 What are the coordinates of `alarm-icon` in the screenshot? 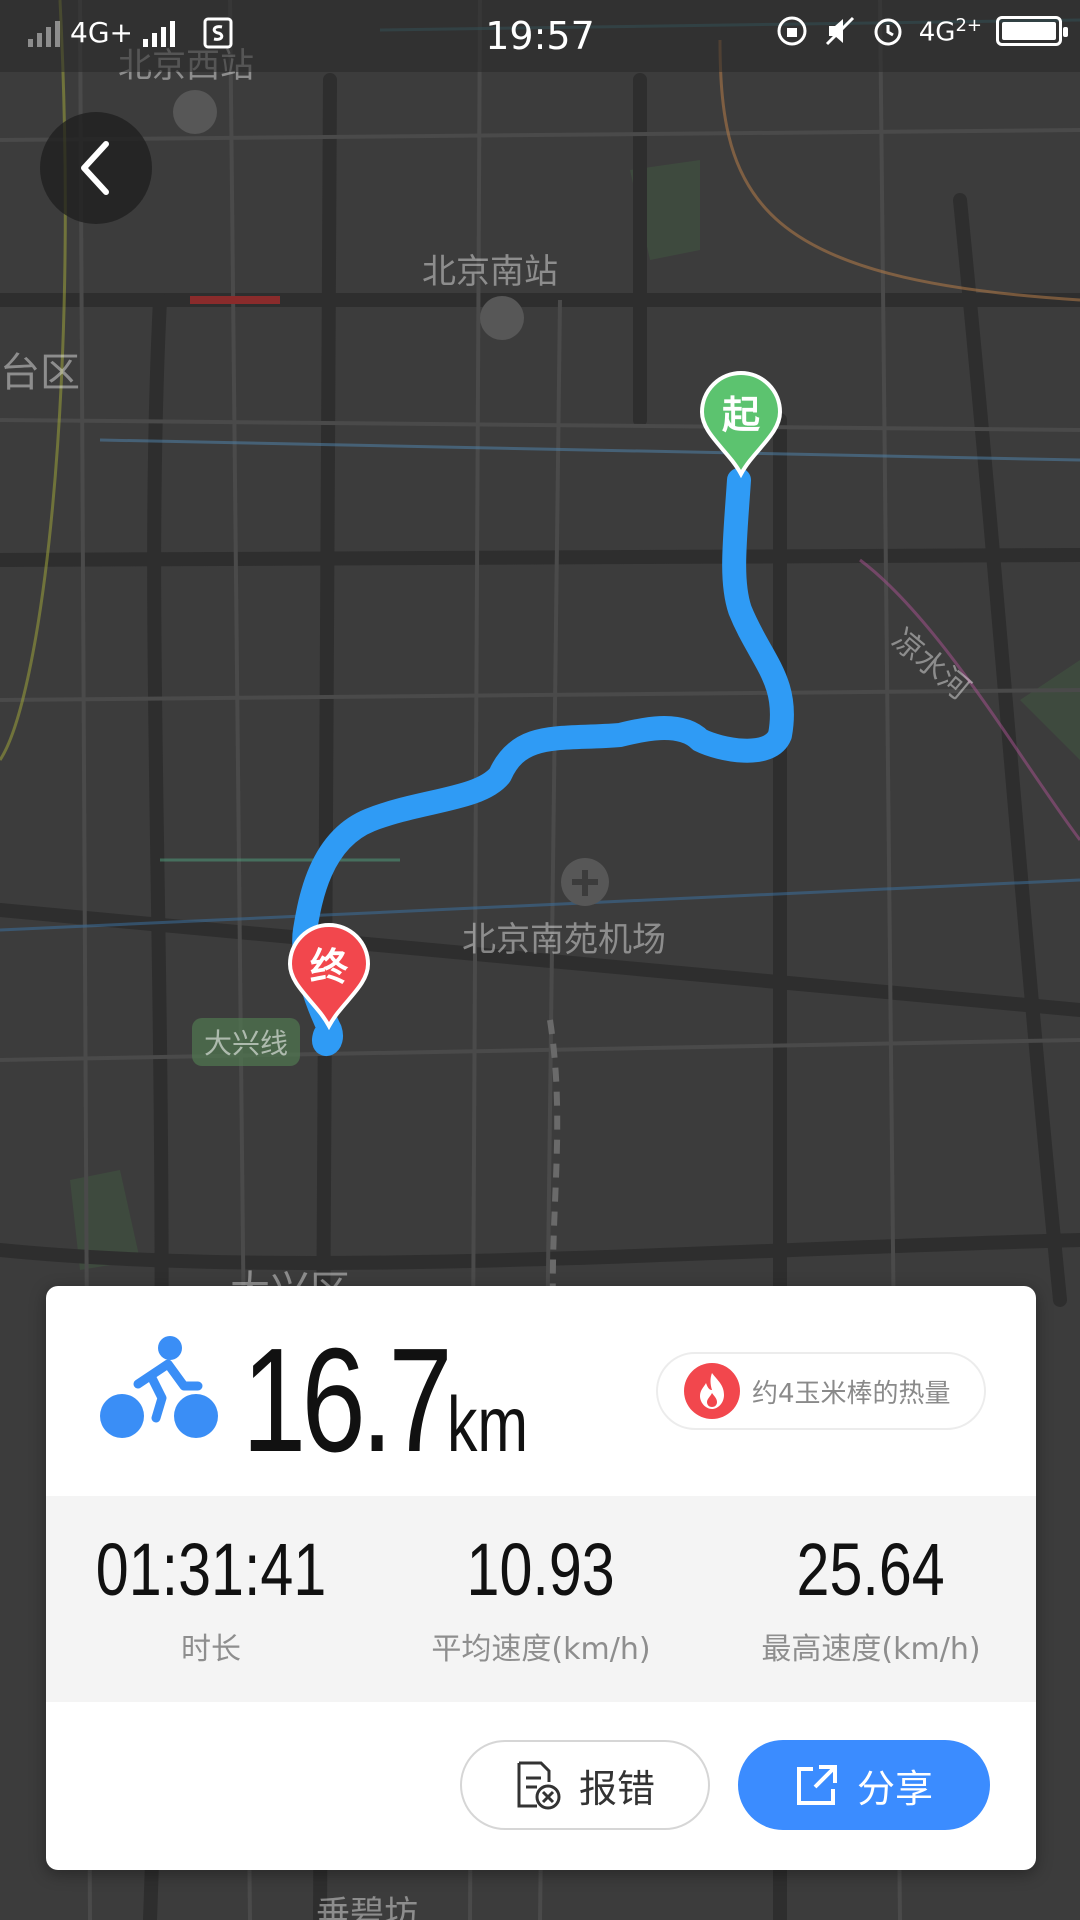 It's located at (888, 32).